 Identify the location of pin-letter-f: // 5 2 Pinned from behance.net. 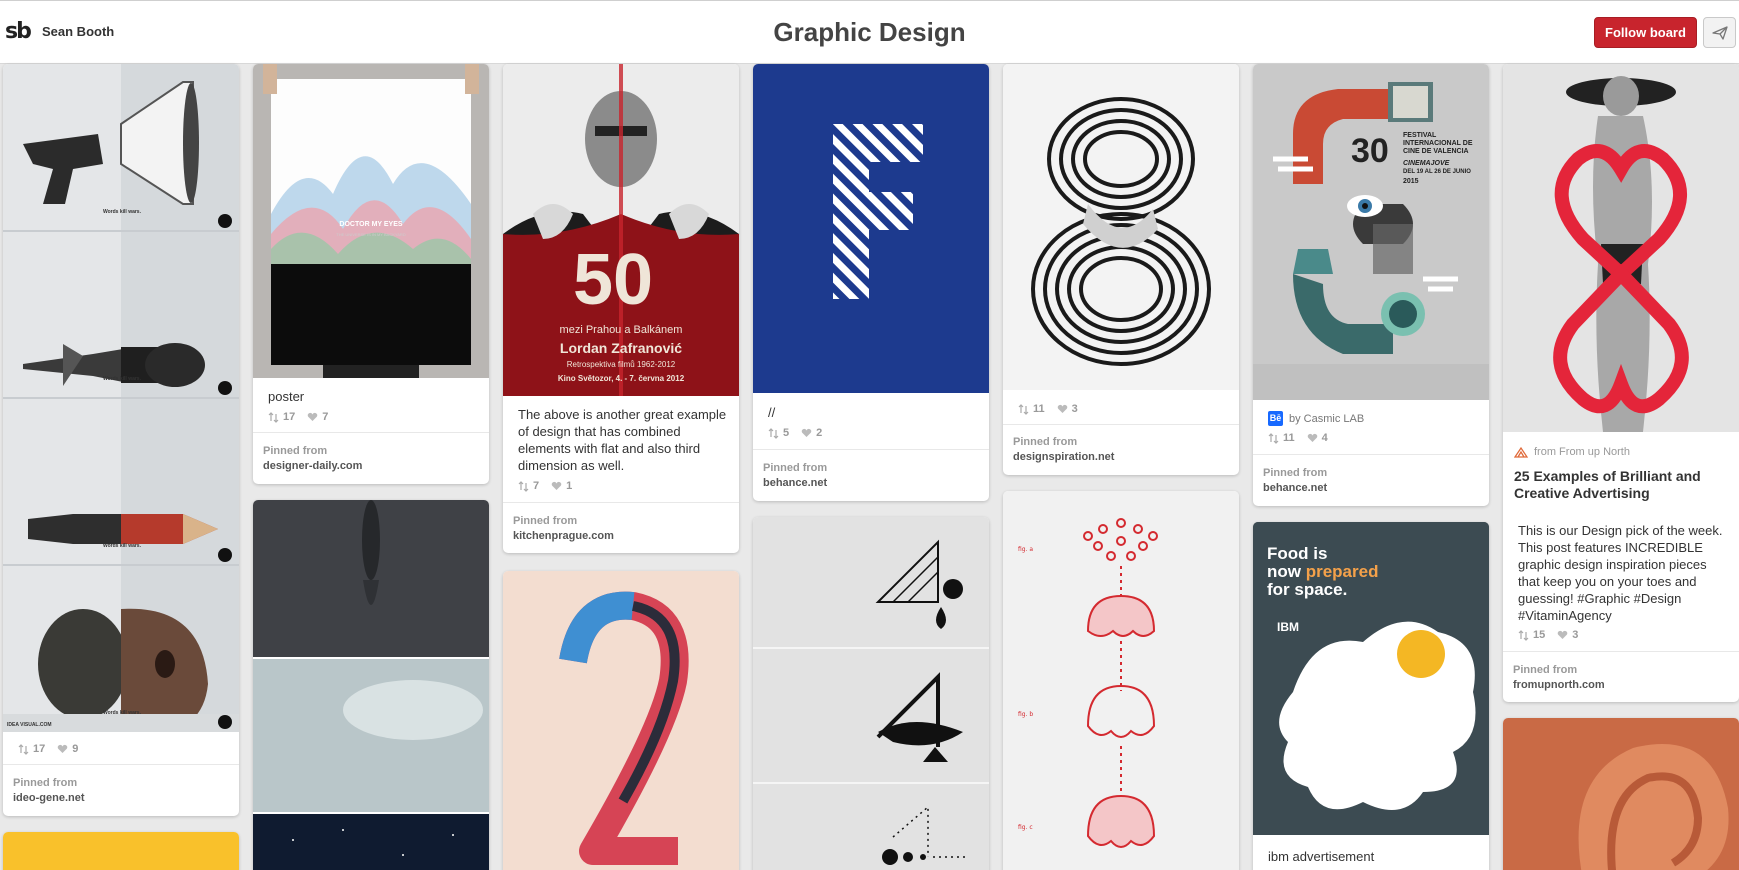
(871, 282).